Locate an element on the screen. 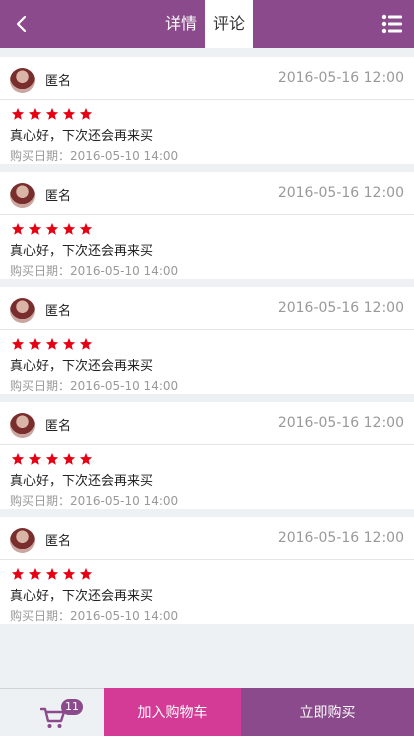  list-menu-icon is located at coordinates (391, 24).